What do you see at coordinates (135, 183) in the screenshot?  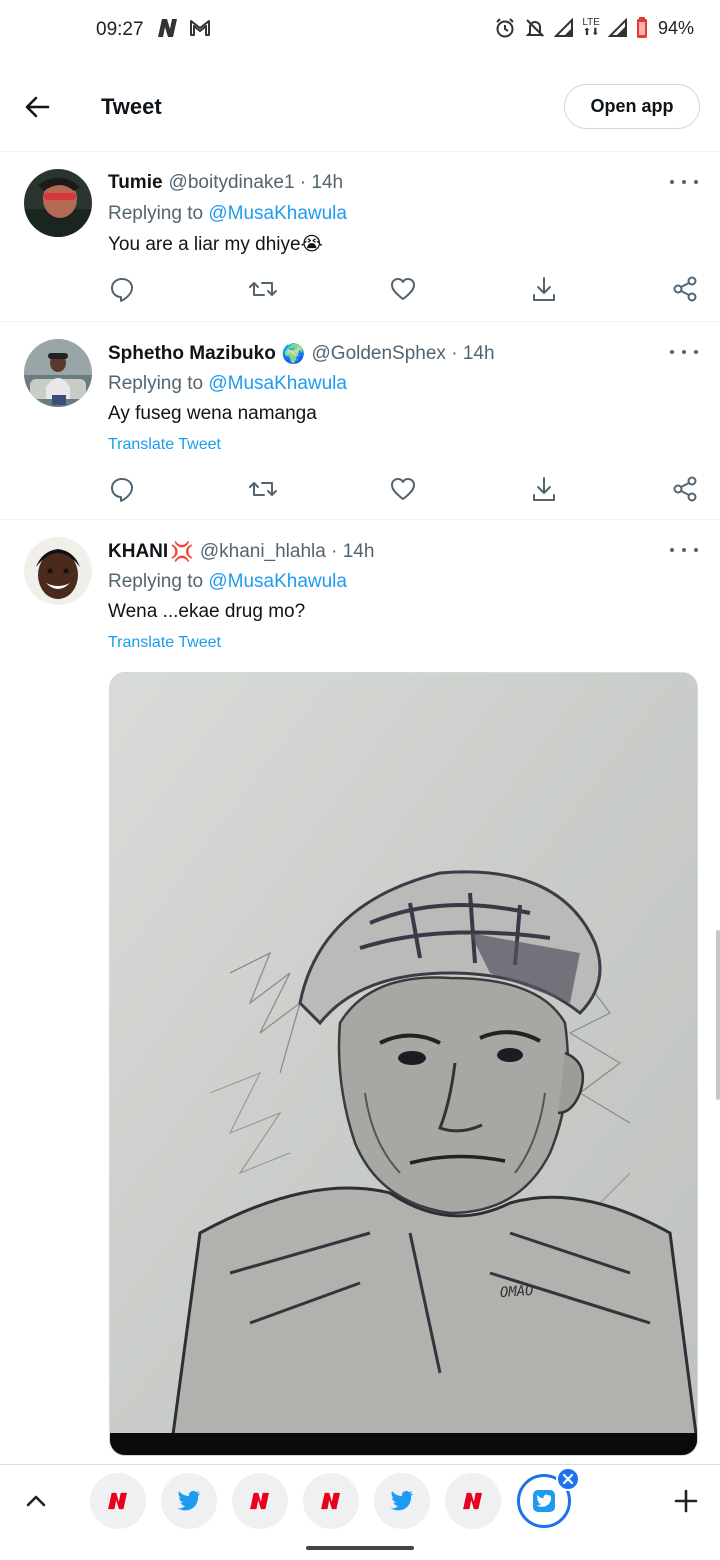 I see `author-name: Tumie` at bounding box center [135, 183].